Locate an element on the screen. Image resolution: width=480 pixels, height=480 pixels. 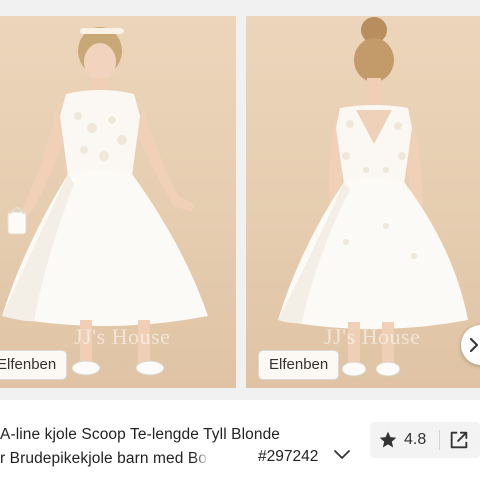
product-actions: 4.8 is located at coordinates (425, 440).